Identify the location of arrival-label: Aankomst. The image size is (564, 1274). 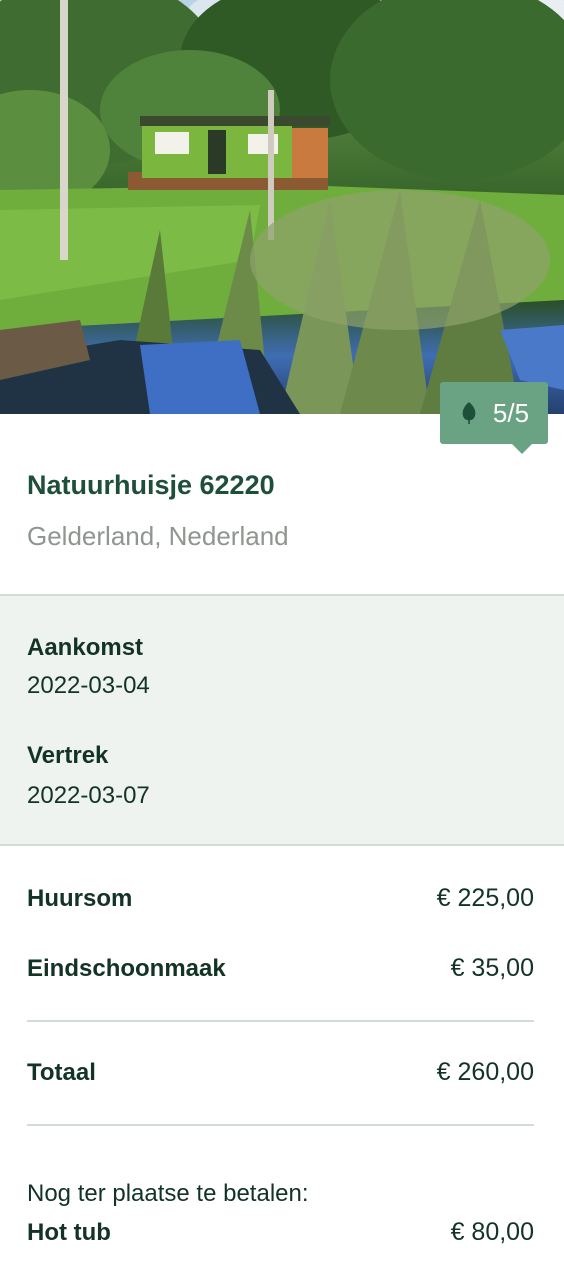
(85, 647).